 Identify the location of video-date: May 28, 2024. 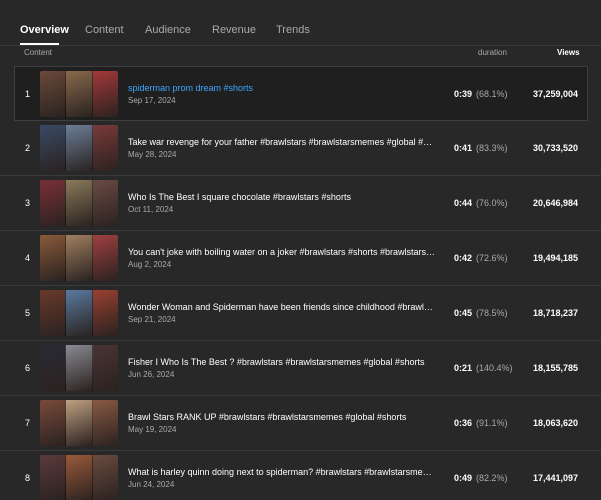
(152, 154).